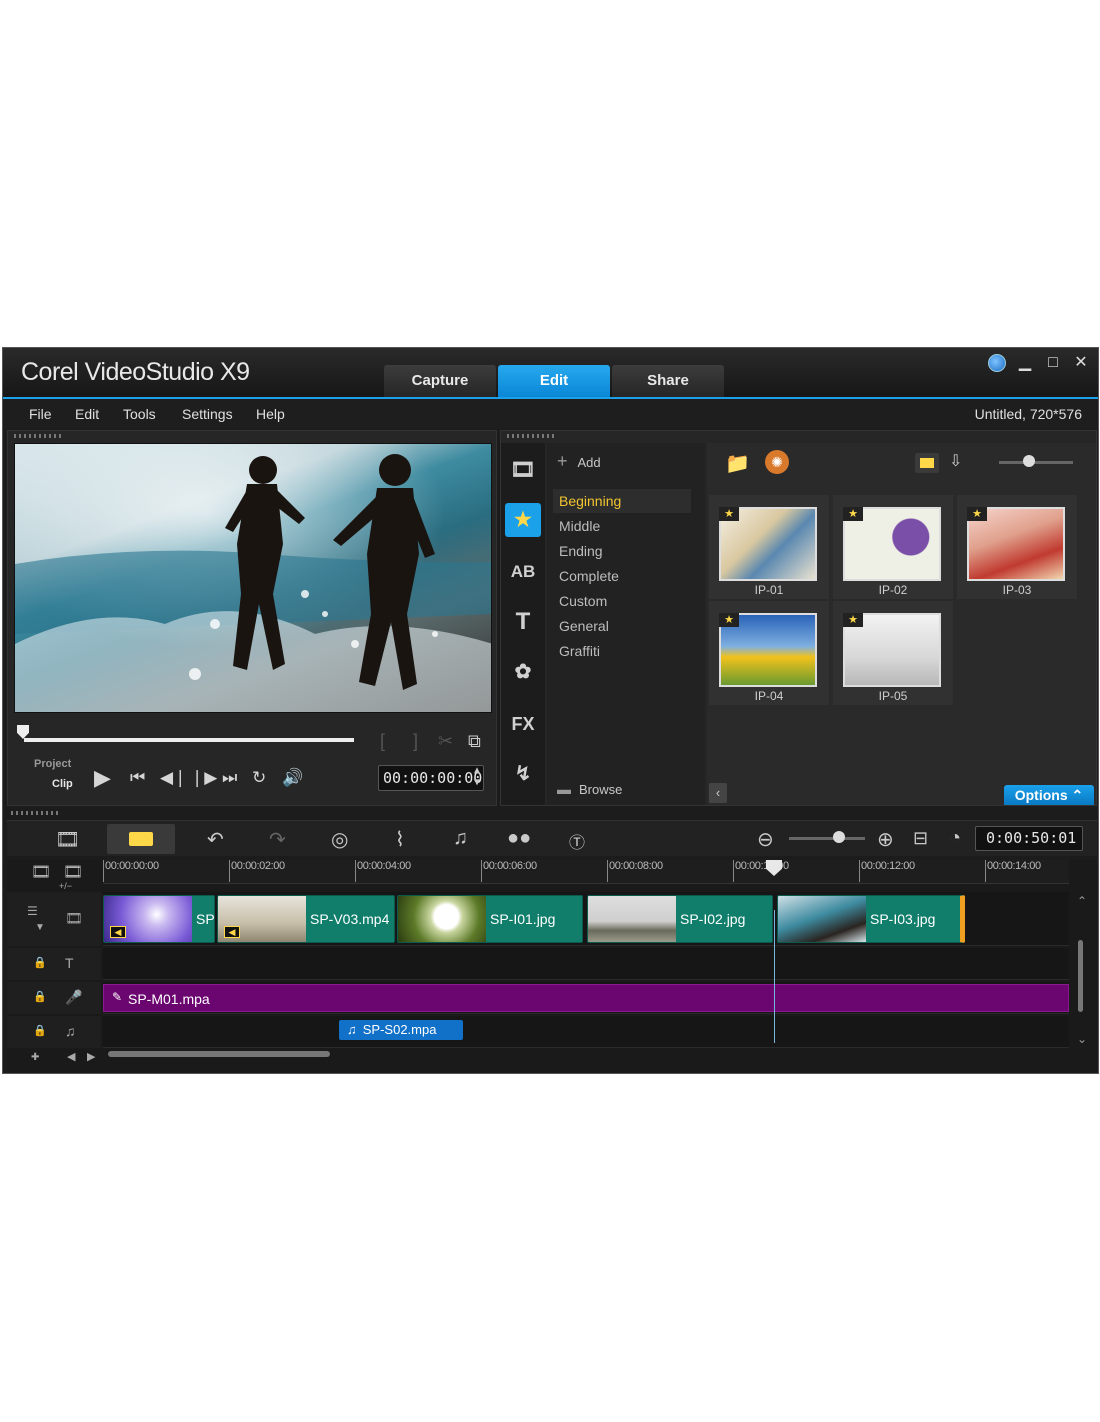 This screenshot has width=1100, height=1422. Describe the element at coordinates (65, 886) in the screenshot. I see `add-remove-track-label: +/−` at that location.